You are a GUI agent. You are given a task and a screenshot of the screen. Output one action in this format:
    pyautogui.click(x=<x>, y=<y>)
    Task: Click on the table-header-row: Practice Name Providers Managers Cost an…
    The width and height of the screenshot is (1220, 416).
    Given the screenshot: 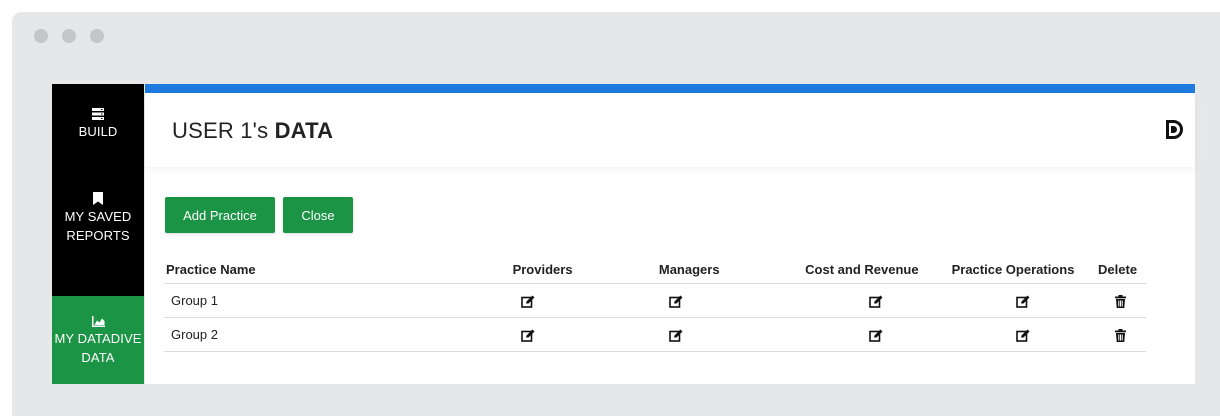 What is the action you would take?
    pyautogui.click(x=655, y=266)
    